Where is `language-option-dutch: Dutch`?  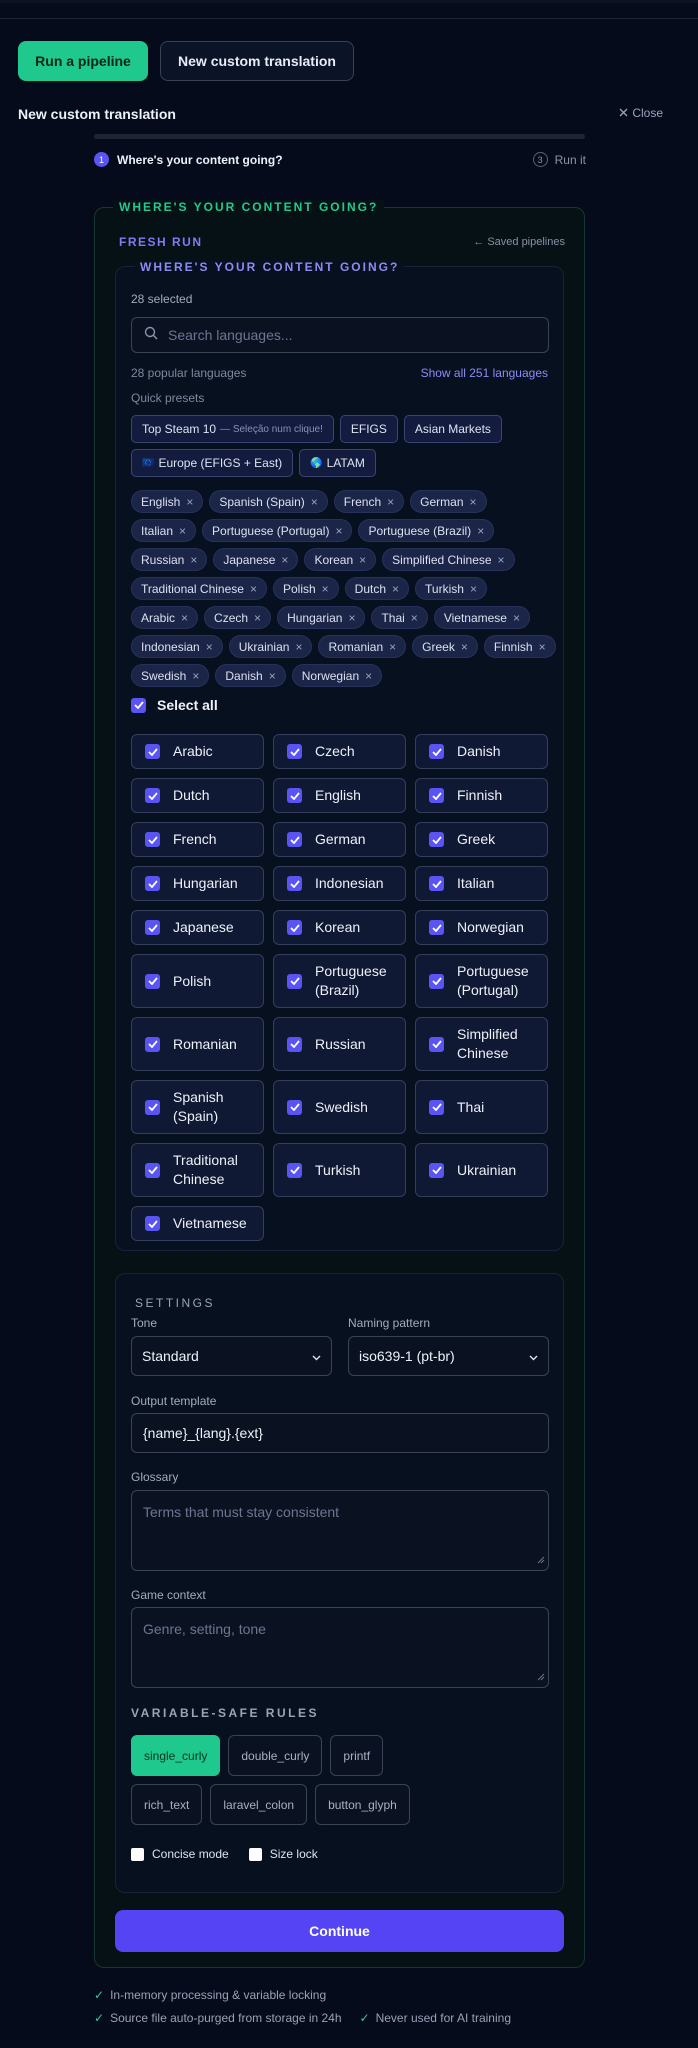 language-option-dutch: Dutch is located at coordinates (197, 795).